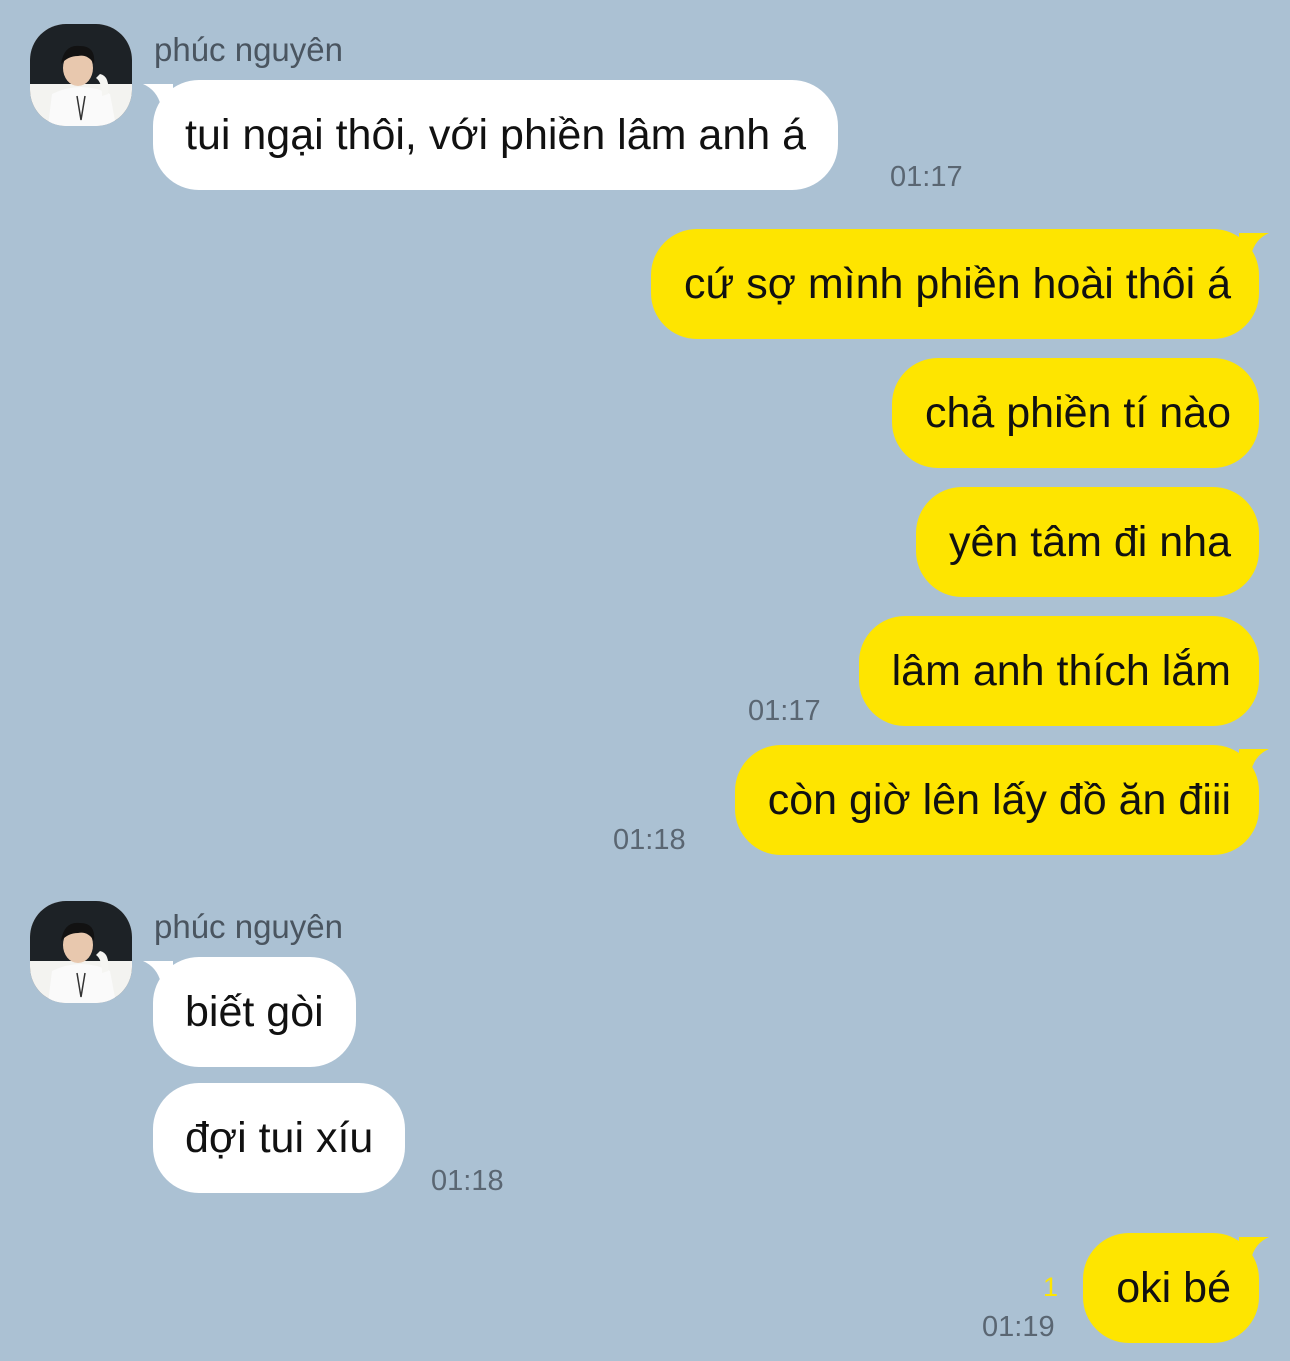 Image resolution: width=1290 pixels, height=1361 pixels. What do you see at coordinates (496, 135) in the screenshot?
I see `incoming-message-bubble: tui ngại thôi, với phiền lâm anh á` at bounding box center [496, 135].